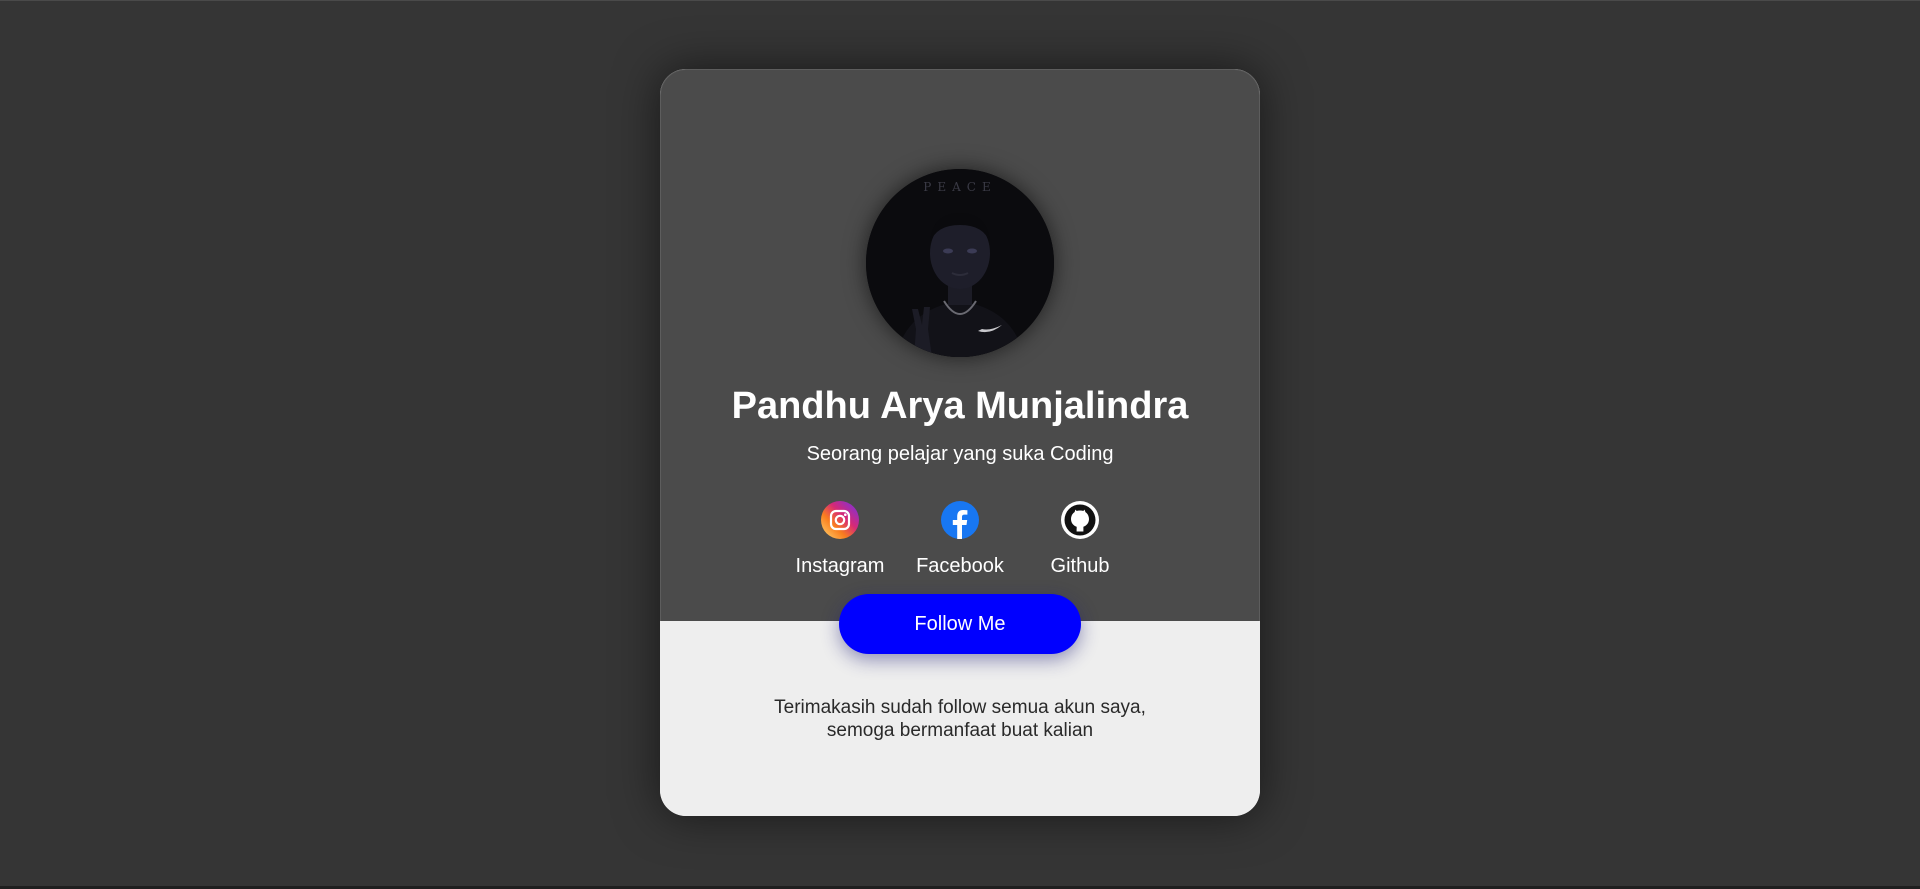 The image size is (1920, 889). What do you see at coordinates (960, 624) in the screenshot?
I see `follow-button: Follow Me` at bounding box center [960, 624].